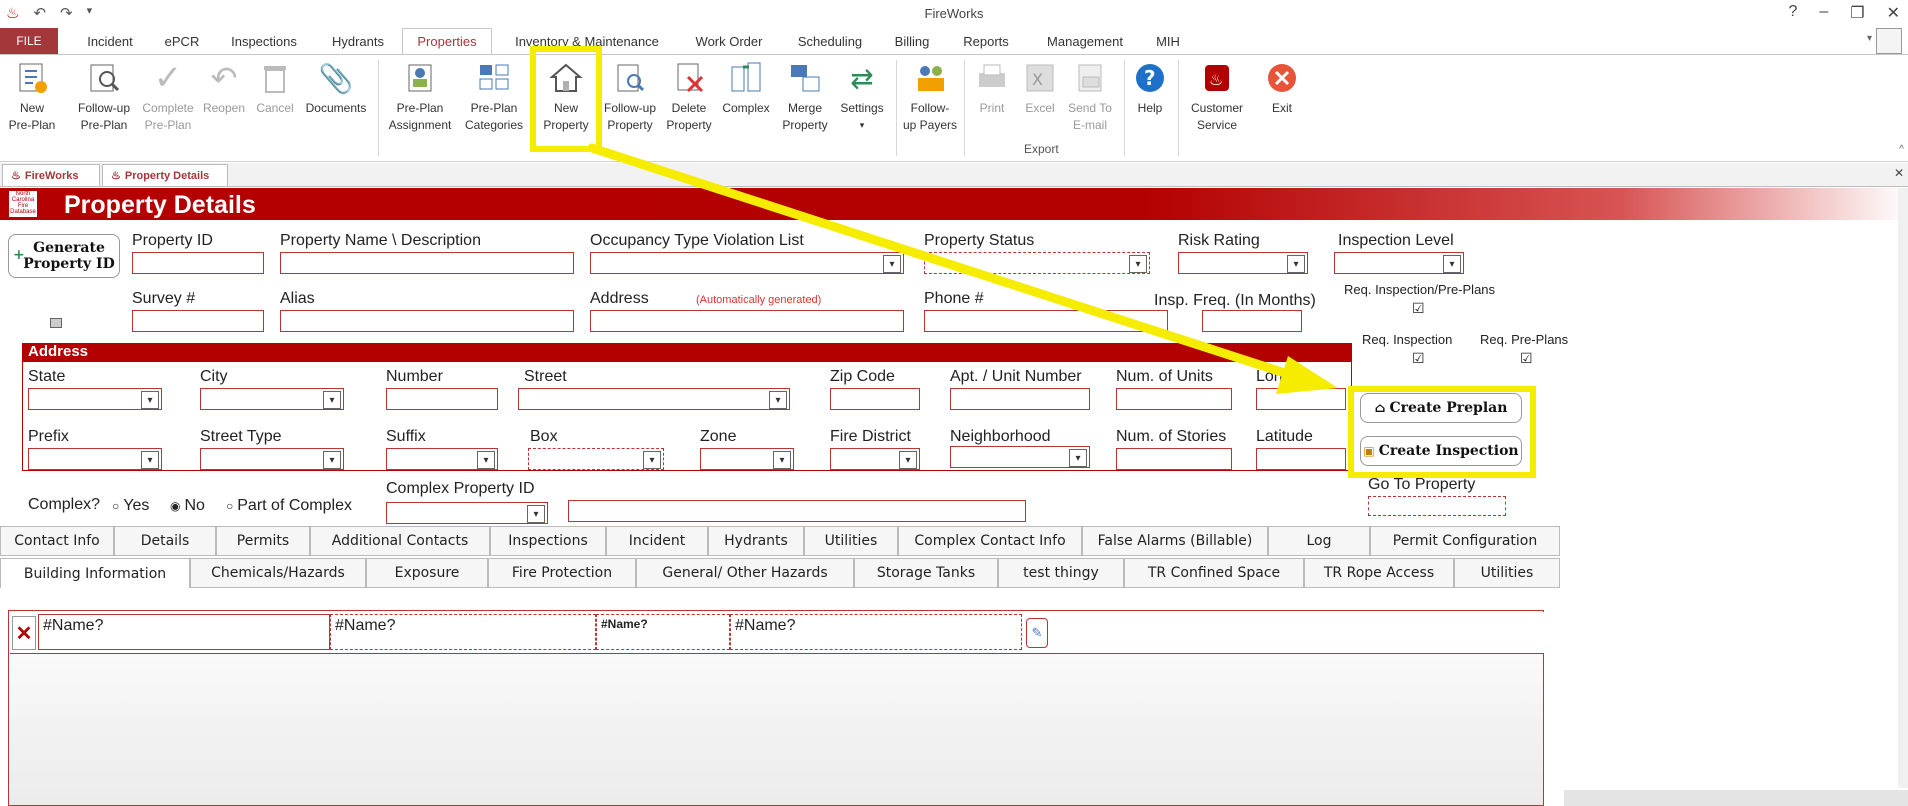 Image resolution: width=1908 pixels, height=806 pixels. What do you see at coordinates (654, 399) in the screenshot?
I see `street-select: ▾` at bounding box center [654, 399].